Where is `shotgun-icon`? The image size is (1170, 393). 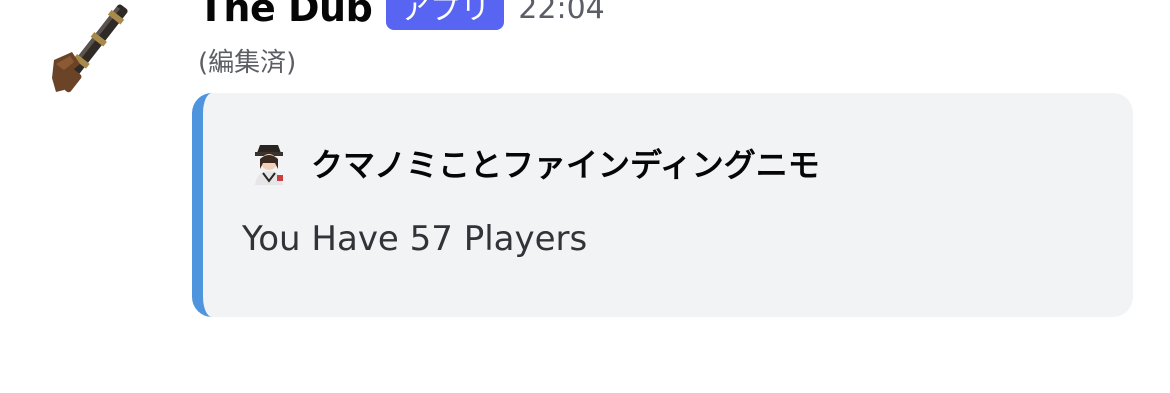 shotgun-icon is located at coordinates (90, 48).